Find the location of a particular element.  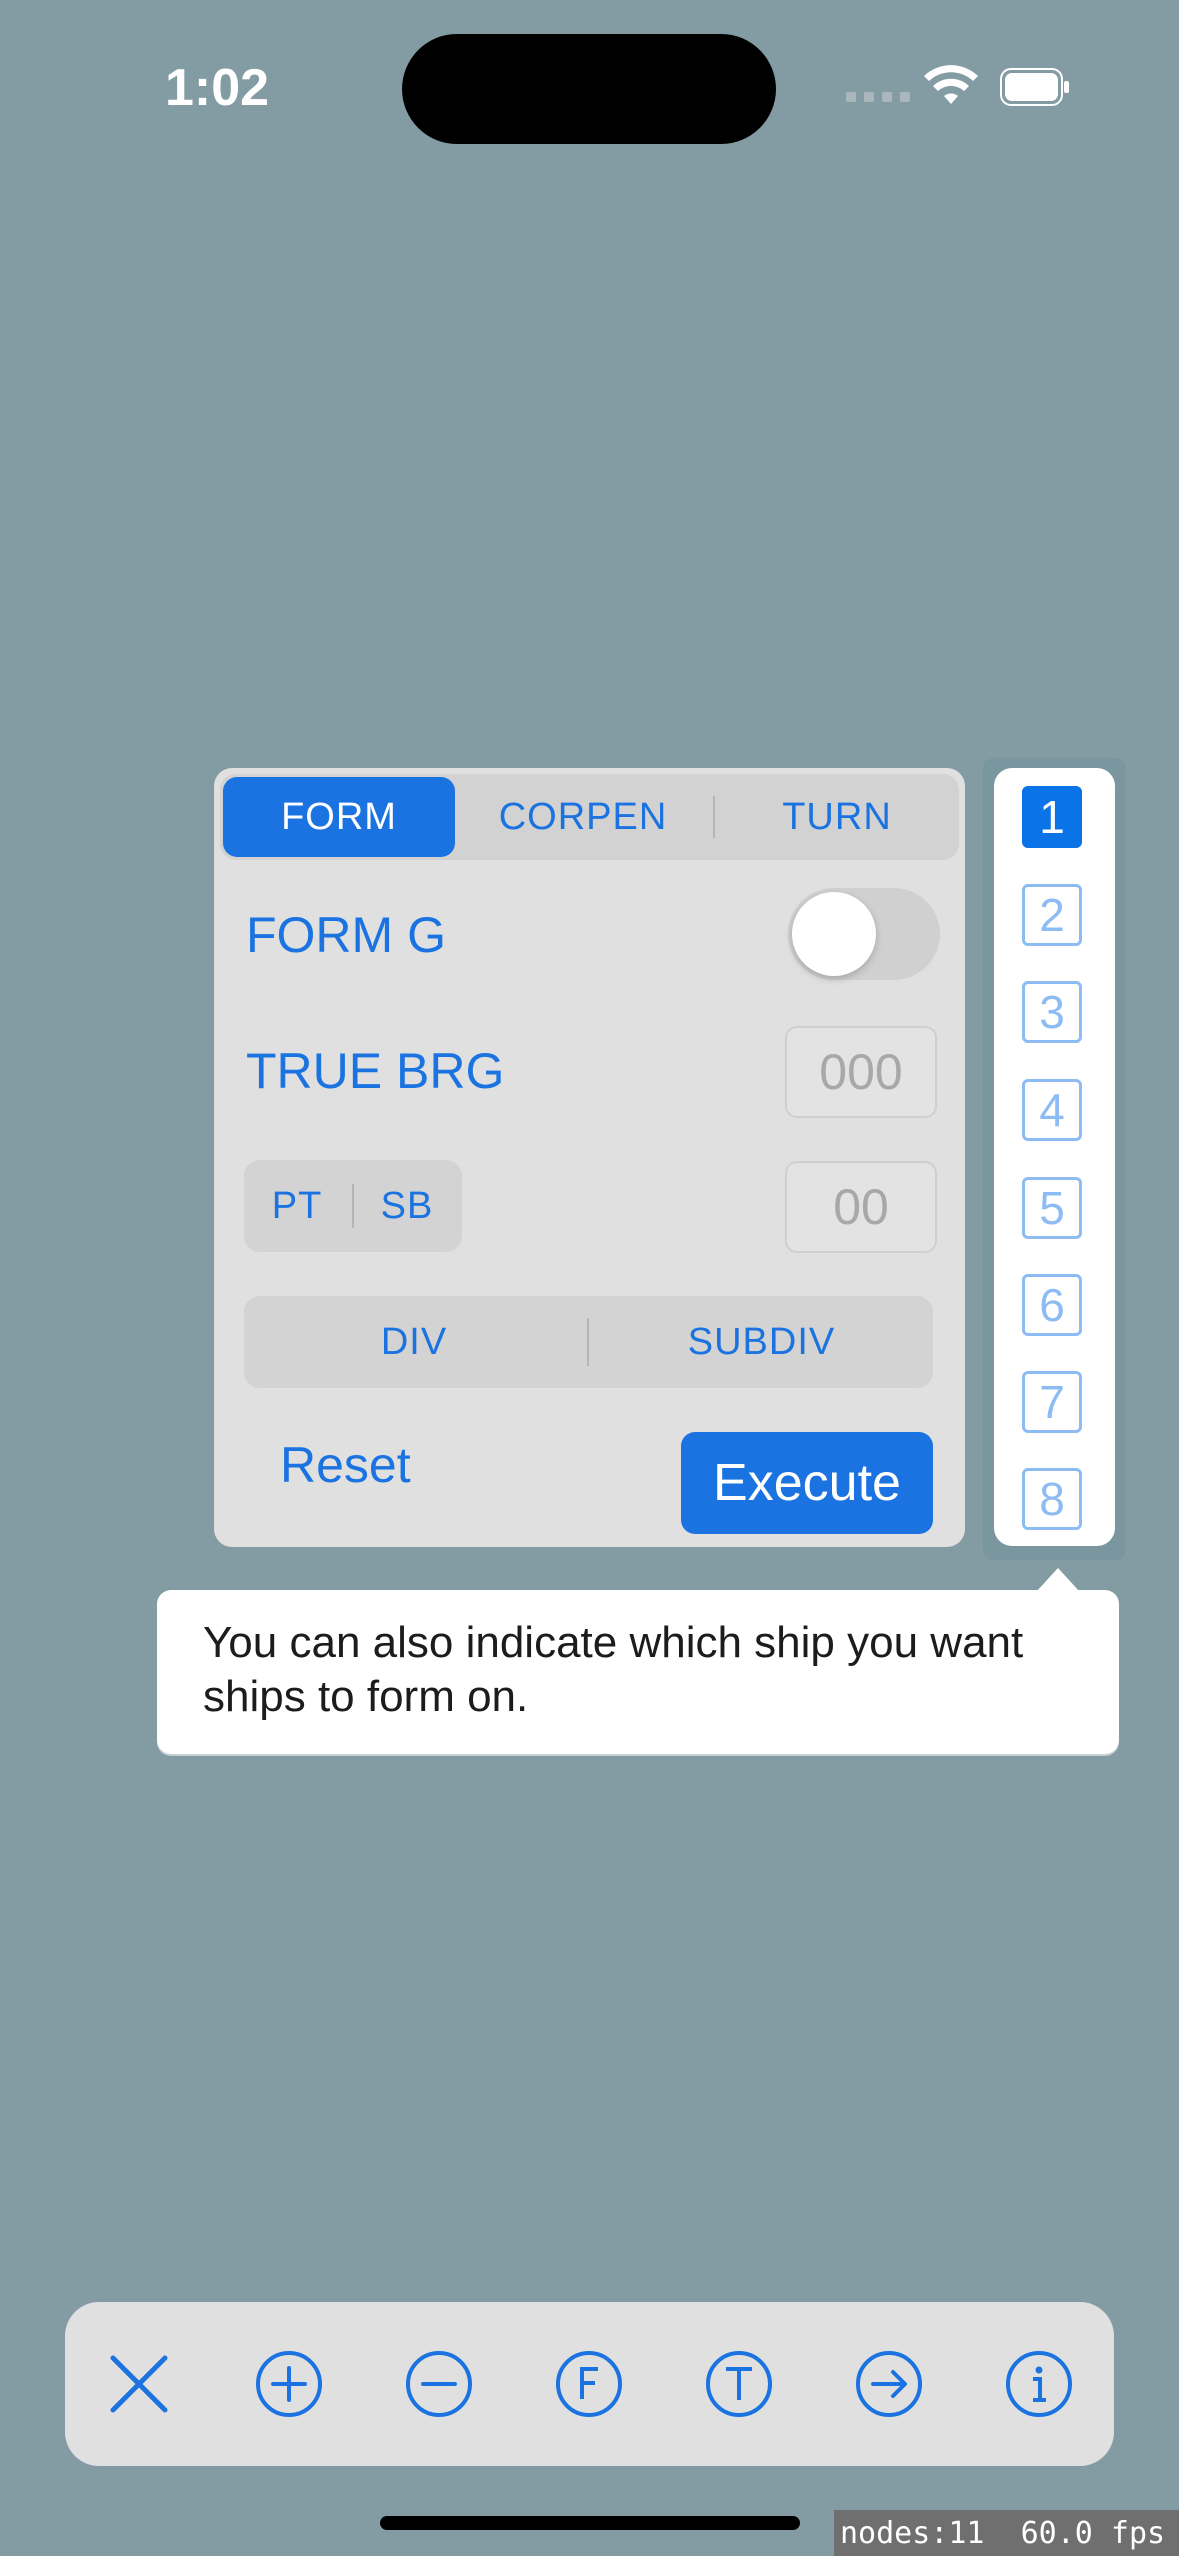

tooltip-arrow is located at coordinates (1058, 1580).